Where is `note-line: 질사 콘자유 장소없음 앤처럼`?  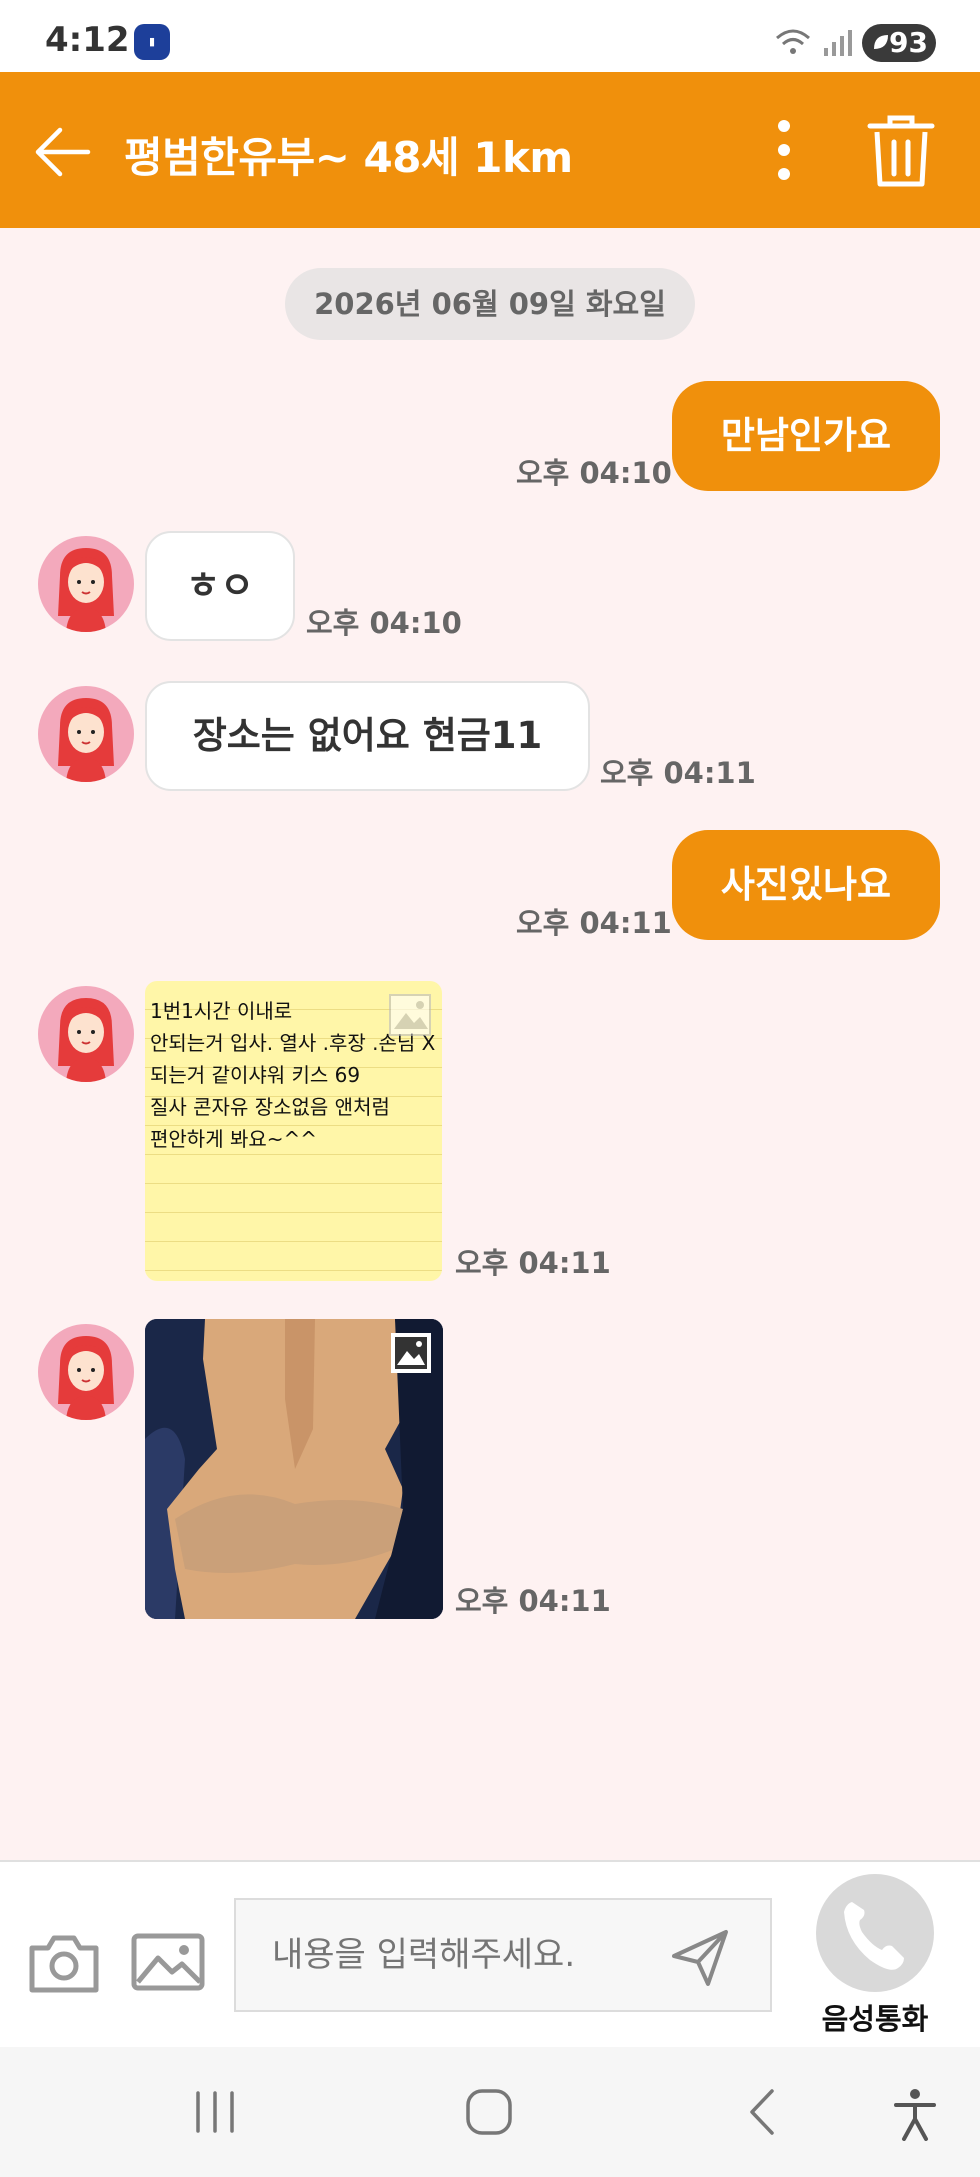
note-line: 질사 콘자유 장소없음 앤처럼 is located at coordinates (270, 1107).